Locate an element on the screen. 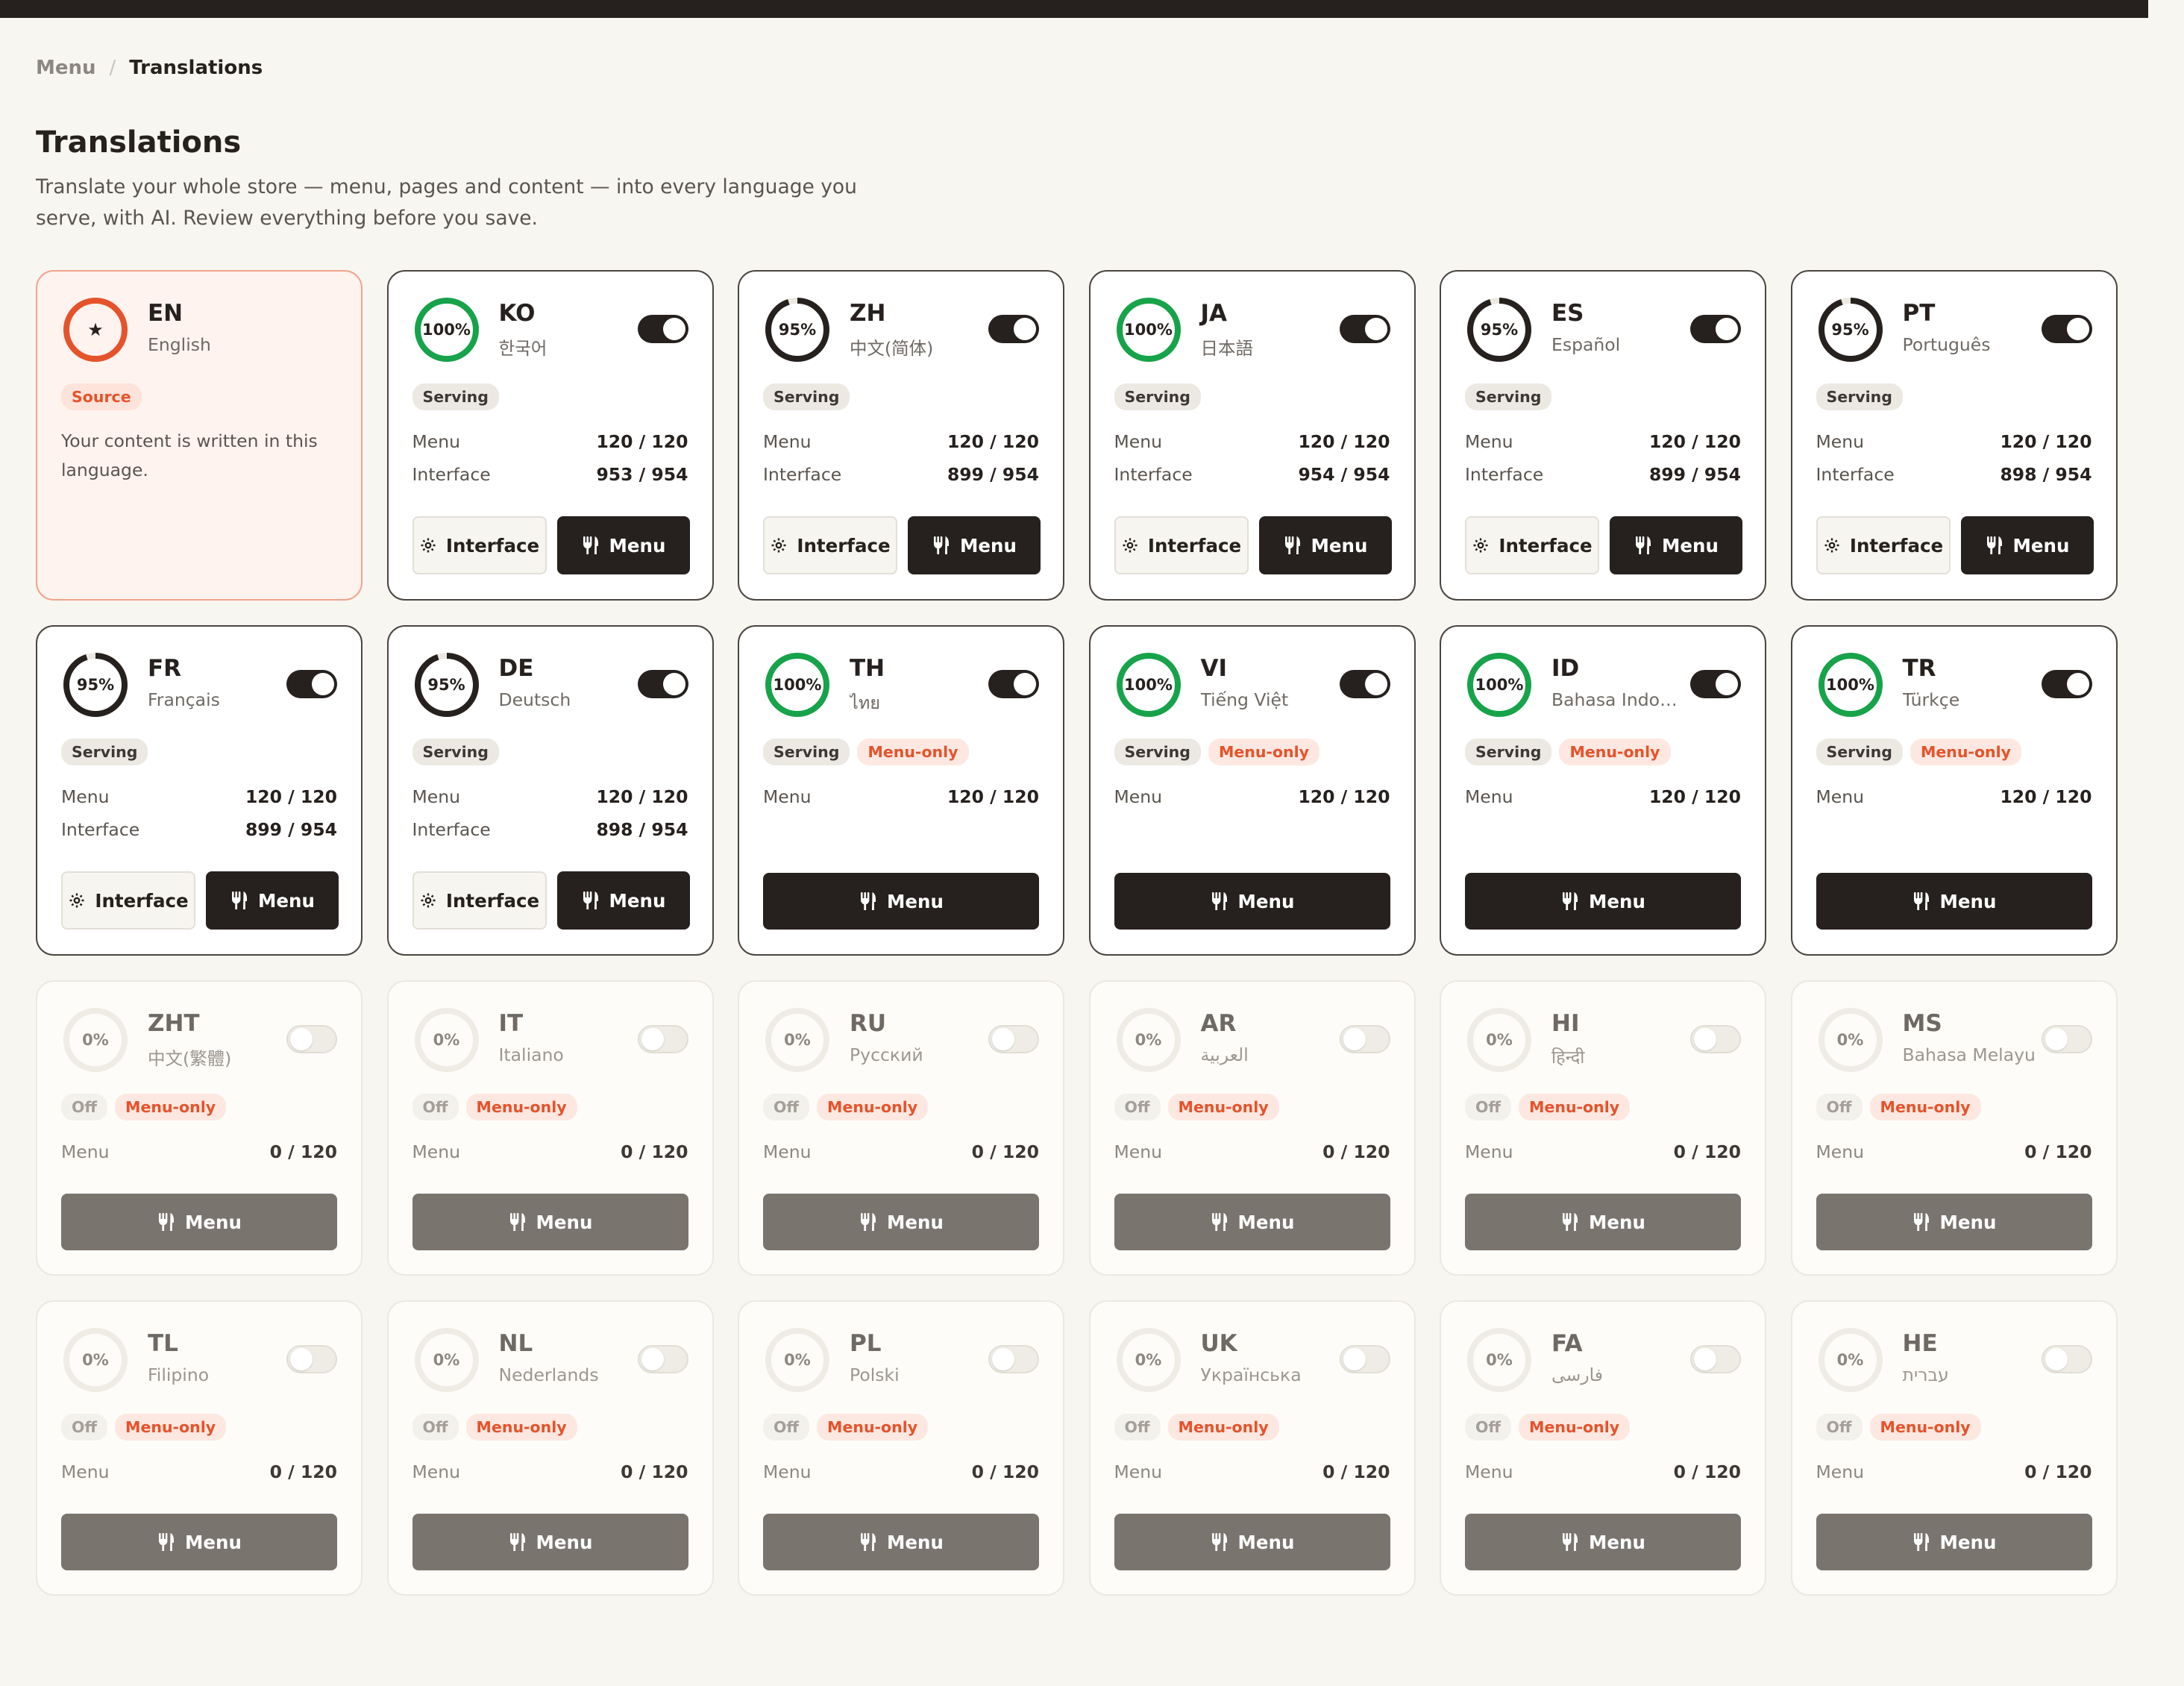  status-badge: Off is located at coordinates (84, 1427).